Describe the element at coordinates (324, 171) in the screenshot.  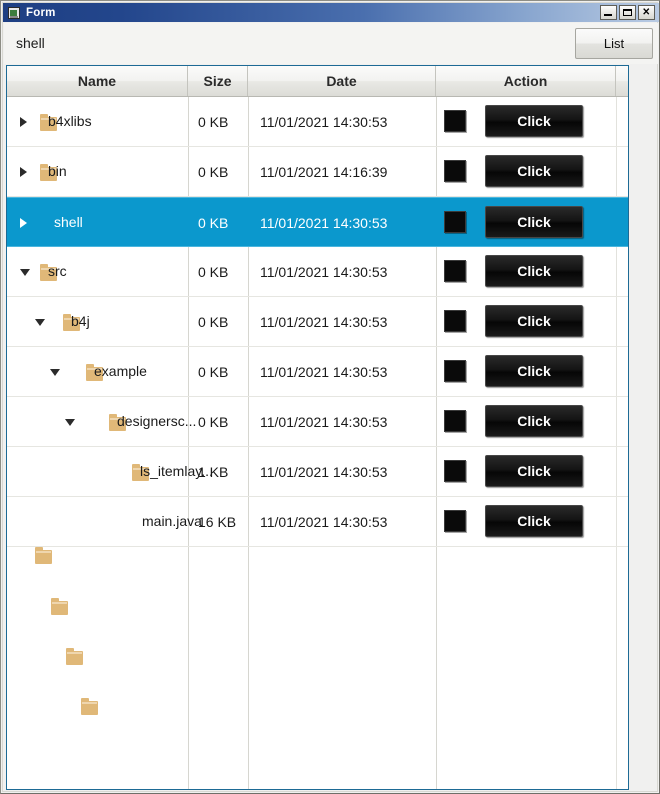
I see `cell-date: 11/01/2021 14:16:39` at that location.